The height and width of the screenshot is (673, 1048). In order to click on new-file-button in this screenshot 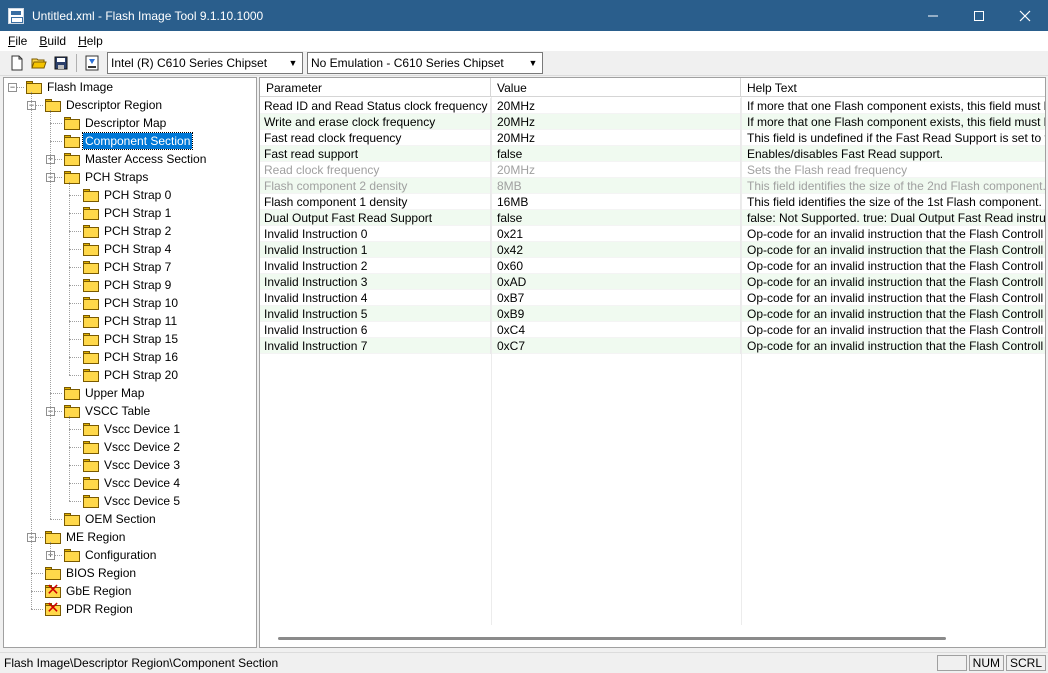, I will do `click(17, 63)`.